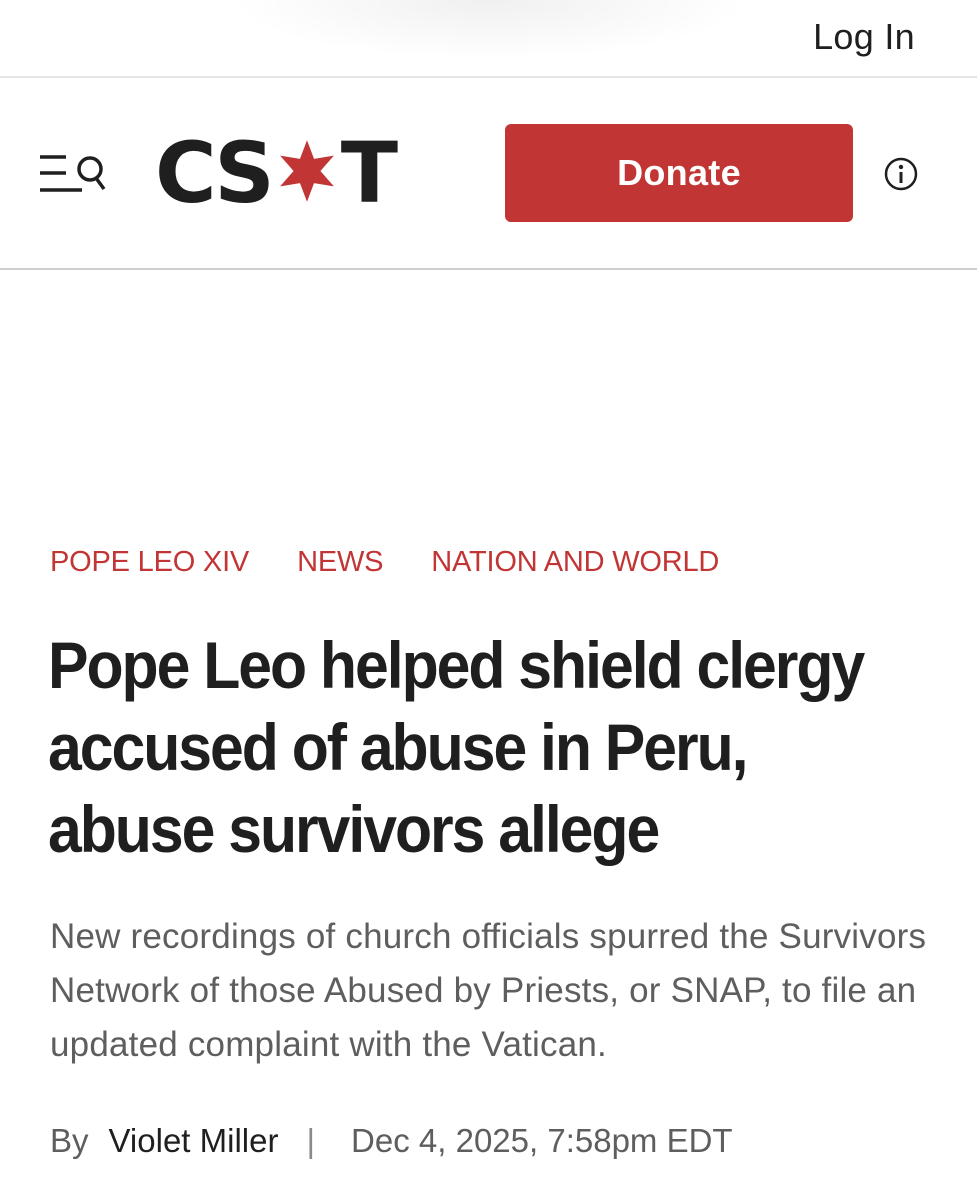 Image resolution: width=977 pixels, height=1177 pixels. What do you see at coordinates (149, 562) in the screenshot?
I see `section-tag-pope-leo-xiv: POPE LEO XIV` at bounding box center [149, 562].